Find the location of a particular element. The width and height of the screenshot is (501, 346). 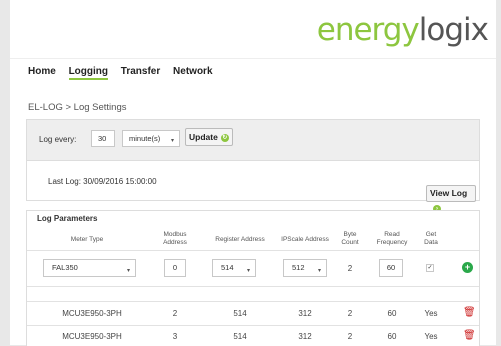

add-icon: + is located at coordinates (467, 267).